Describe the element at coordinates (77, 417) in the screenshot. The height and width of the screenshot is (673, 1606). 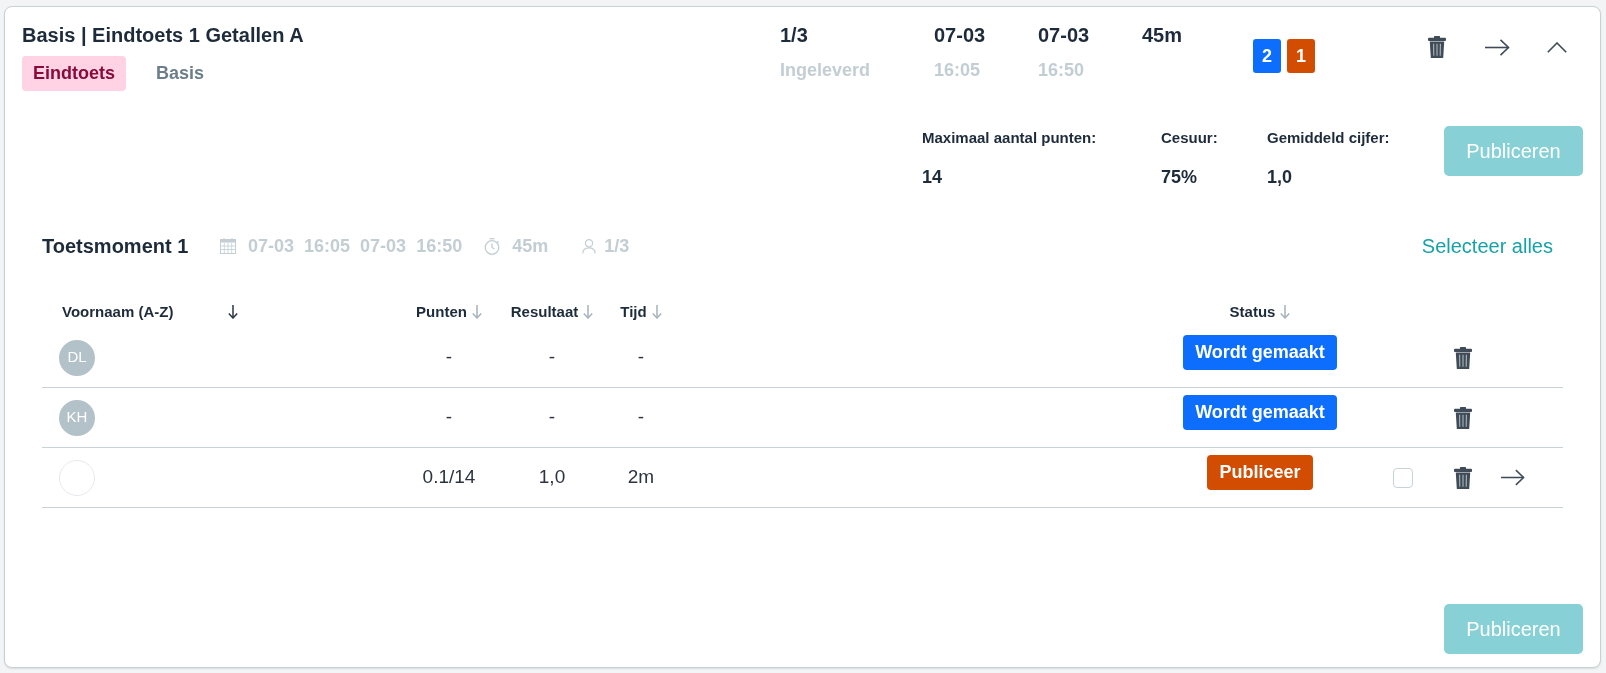
I see `avatar-initials: KH` at that location.